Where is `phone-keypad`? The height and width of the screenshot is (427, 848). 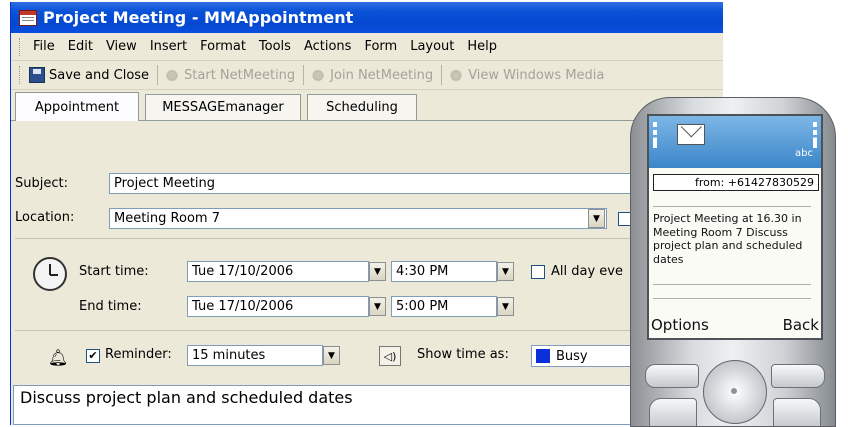
phone-keypad is located at coordinates (733, 388).